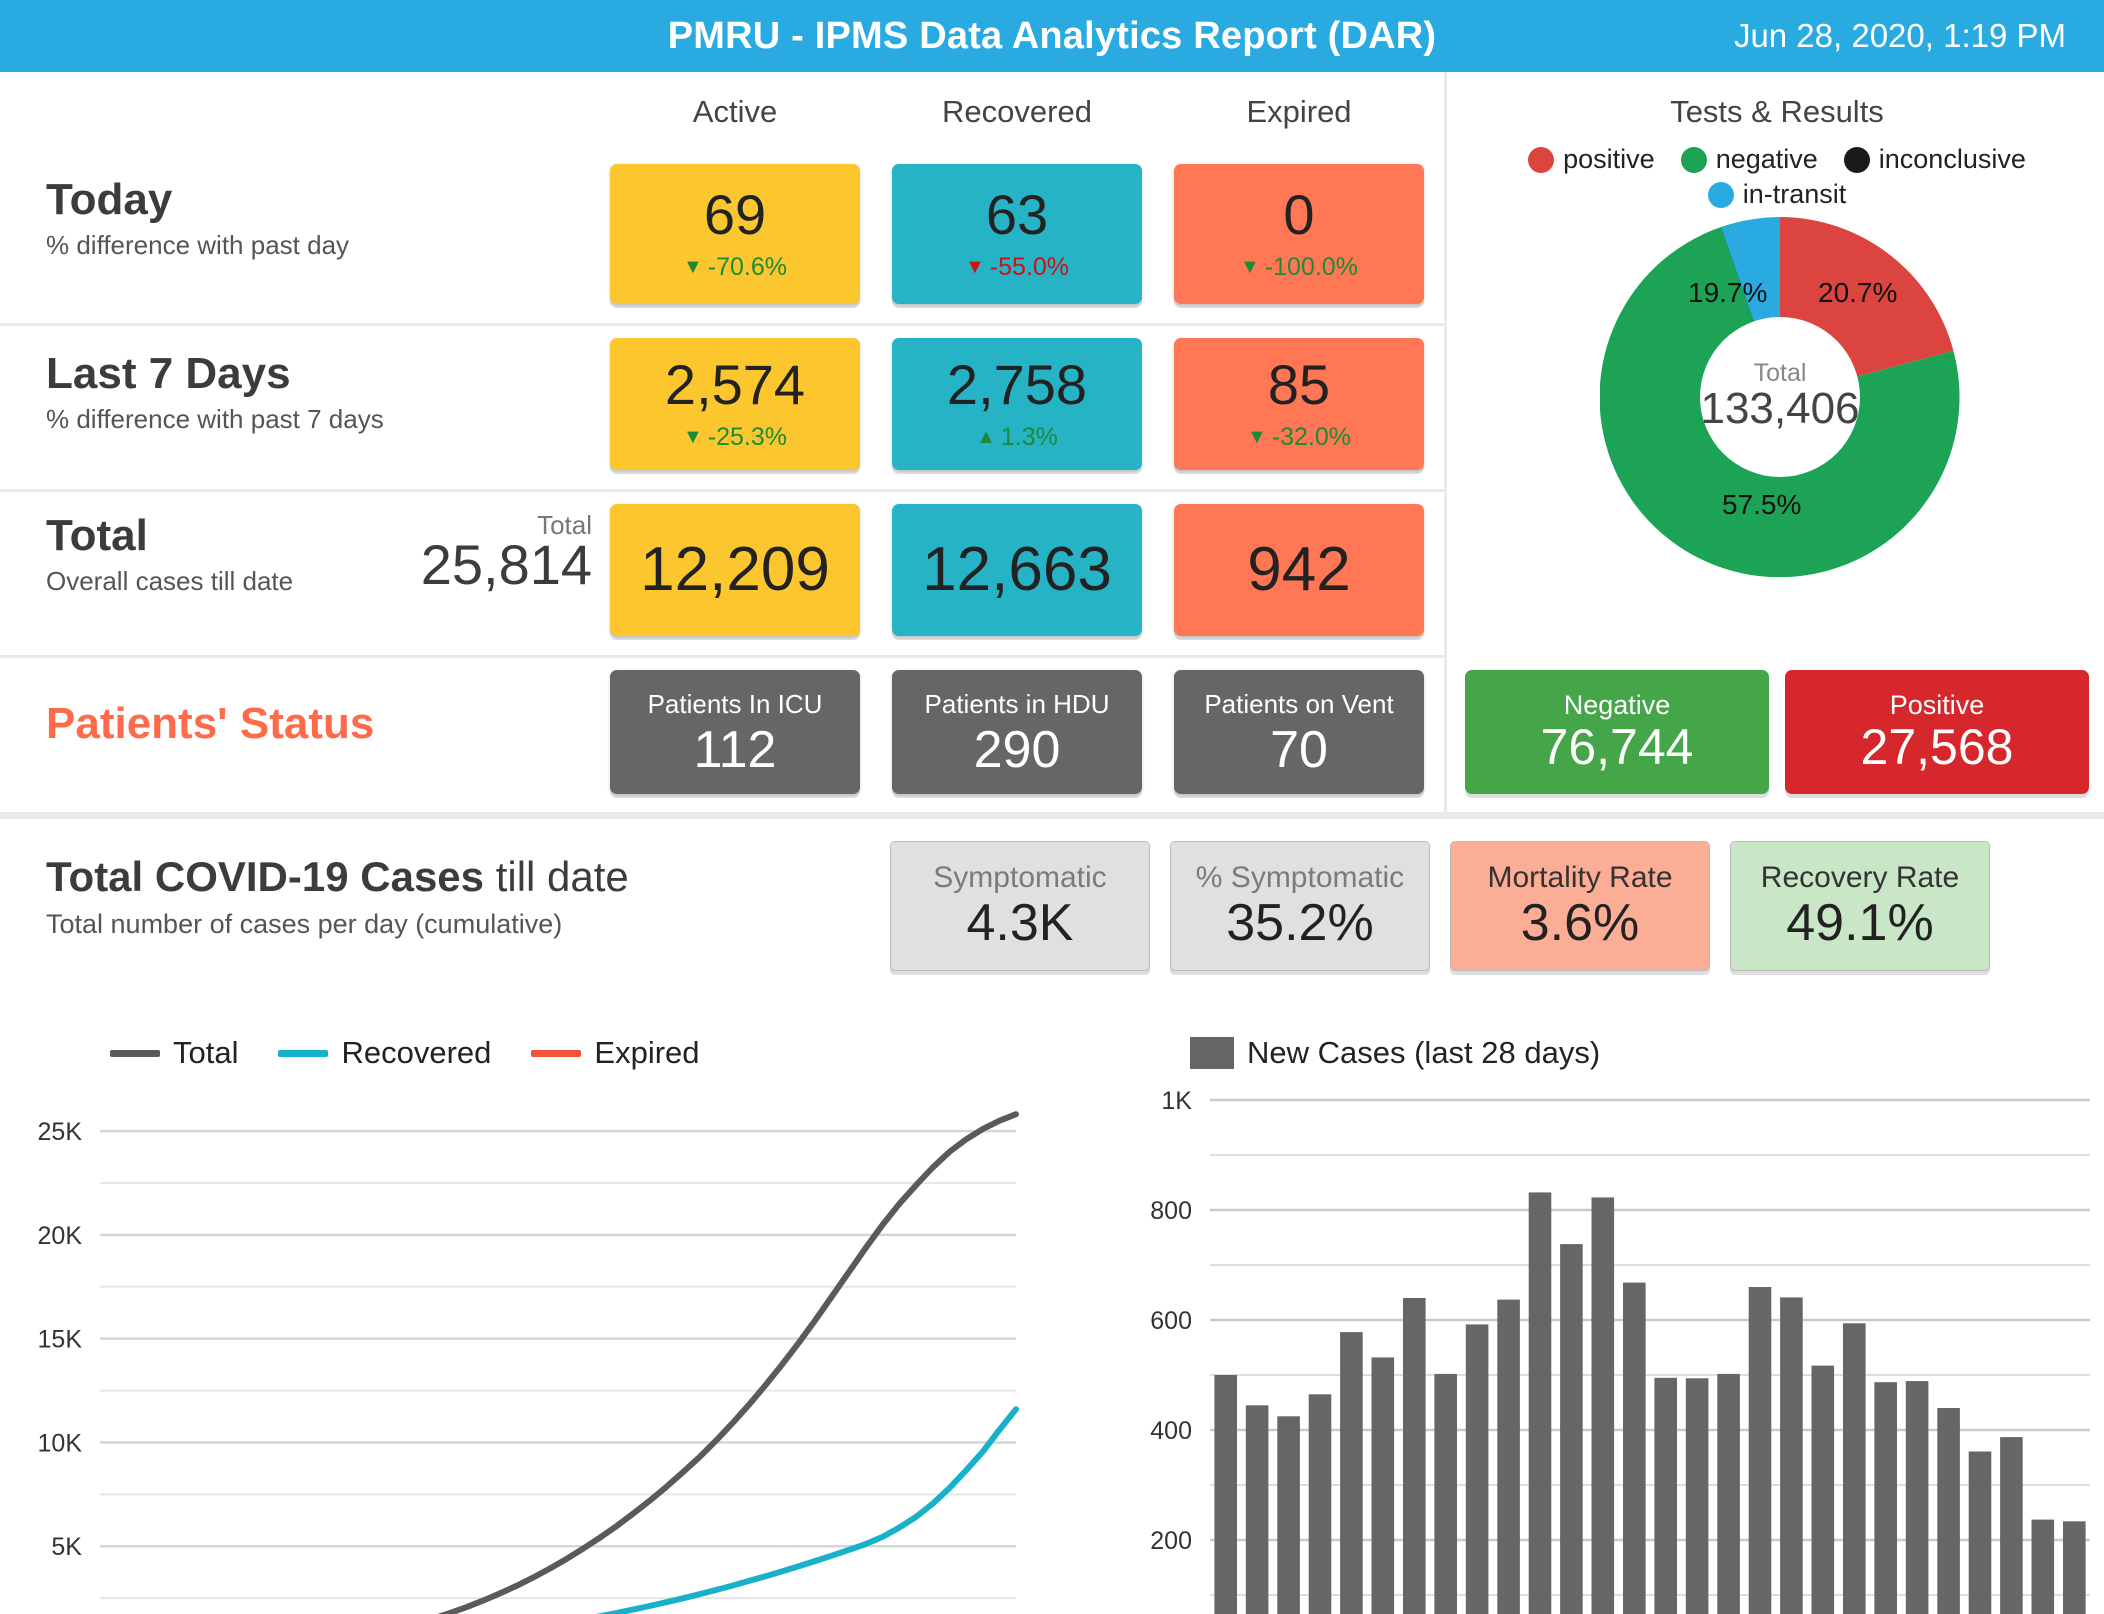 The height and width of the screenshot is (1614, 2104). Describe the element at coordinates (556, 1053) in the screenshot. I see `legend-line-expired-icon` at that location.